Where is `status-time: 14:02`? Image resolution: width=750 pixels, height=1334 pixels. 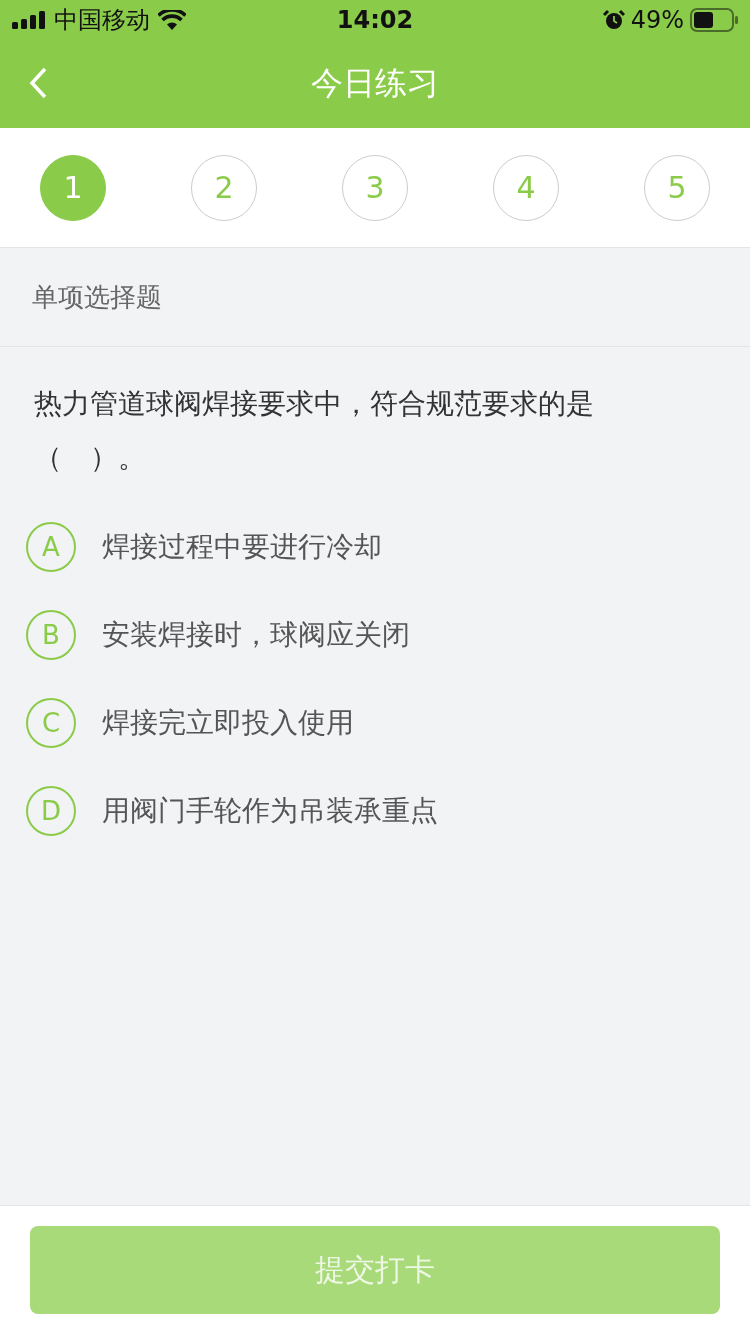
status-time: 14:02 is located at coordinates (375, 20).